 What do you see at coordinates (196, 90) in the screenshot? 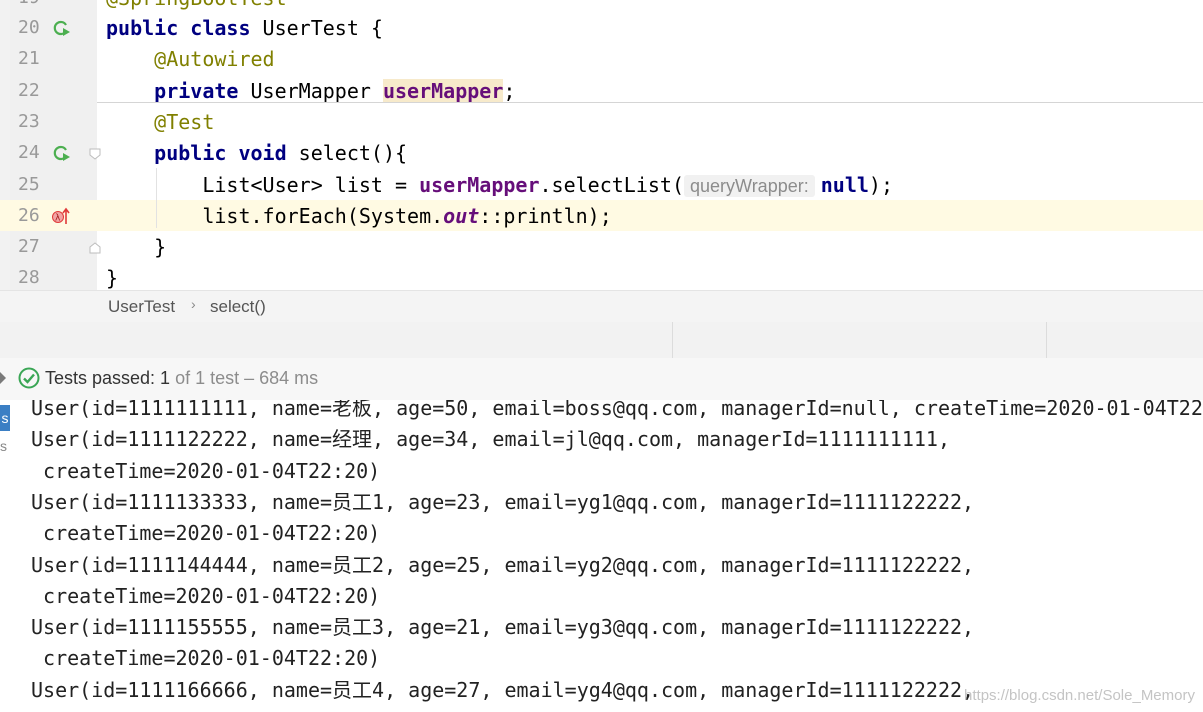
I see `code-token: private` at bounding box center [196, 90].